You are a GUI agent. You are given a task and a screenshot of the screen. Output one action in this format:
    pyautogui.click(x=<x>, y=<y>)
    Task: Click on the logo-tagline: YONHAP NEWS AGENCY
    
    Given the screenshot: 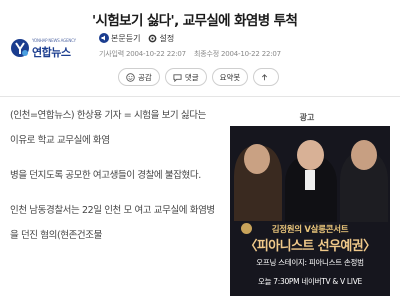 What is the action you would take?
    pyautogui.click(x=54, y=40)
    